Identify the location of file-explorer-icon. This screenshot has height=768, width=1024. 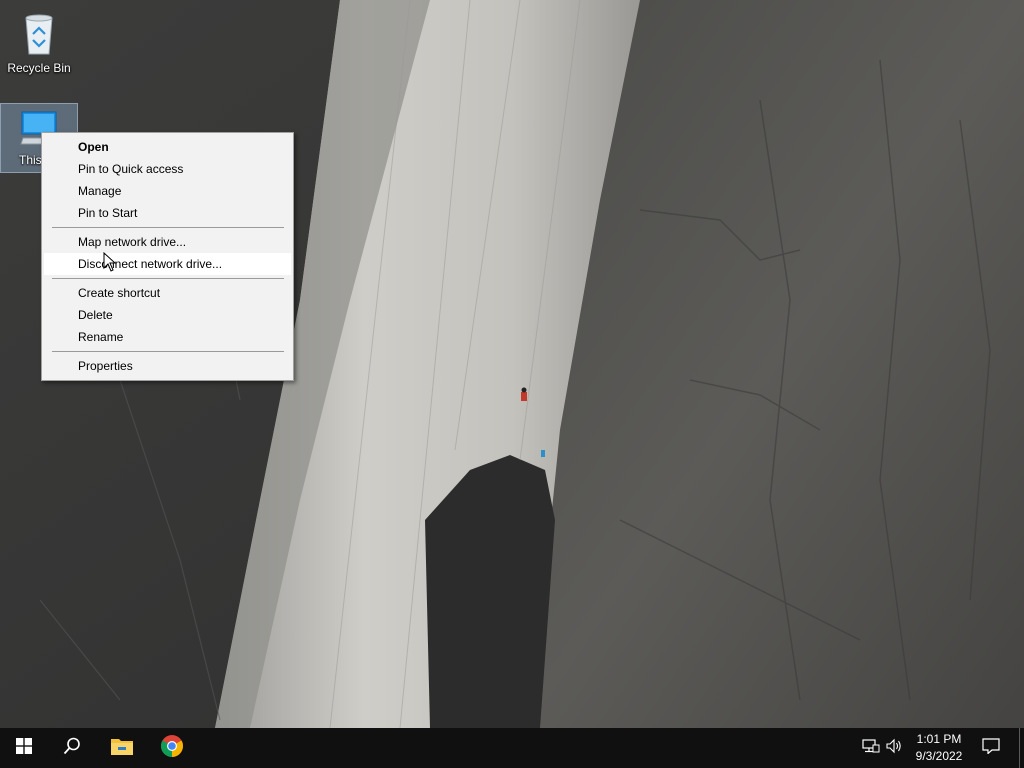
(122, 748).